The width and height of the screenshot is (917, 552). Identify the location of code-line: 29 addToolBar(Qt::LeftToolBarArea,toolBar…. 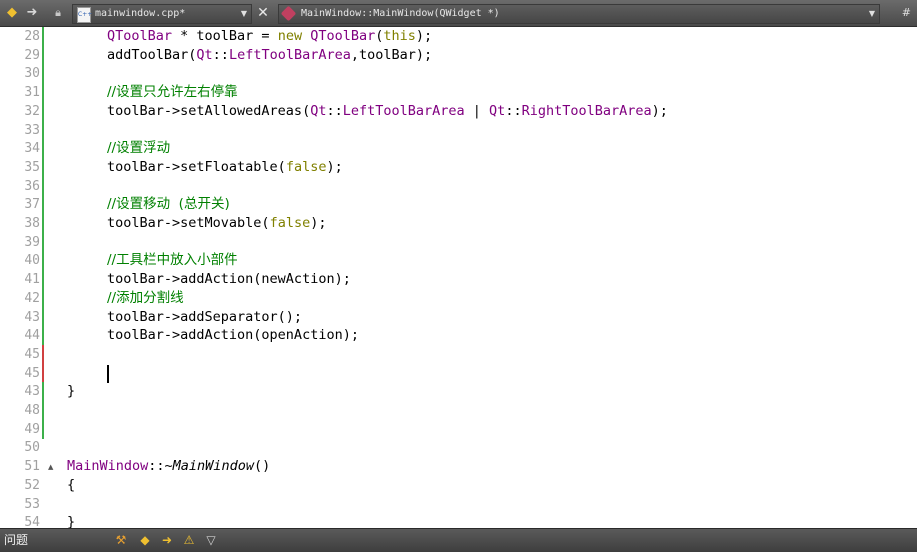
(458, 55).